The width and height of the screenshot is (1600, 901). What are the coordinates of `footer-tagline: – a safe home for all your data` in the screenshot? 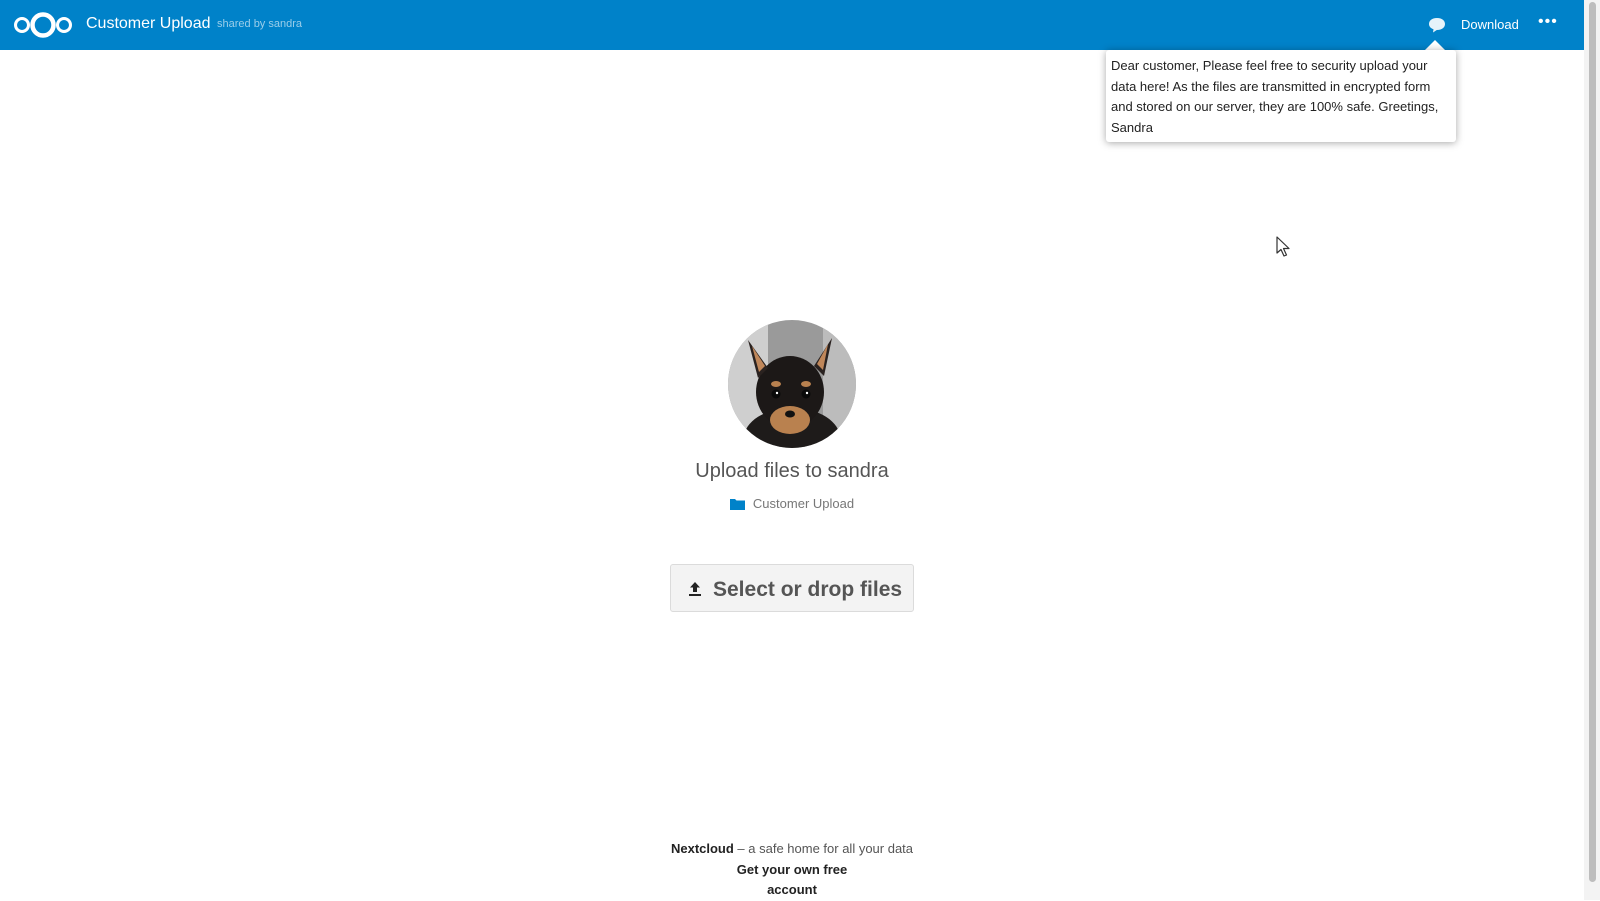 It's located at (823, 848).